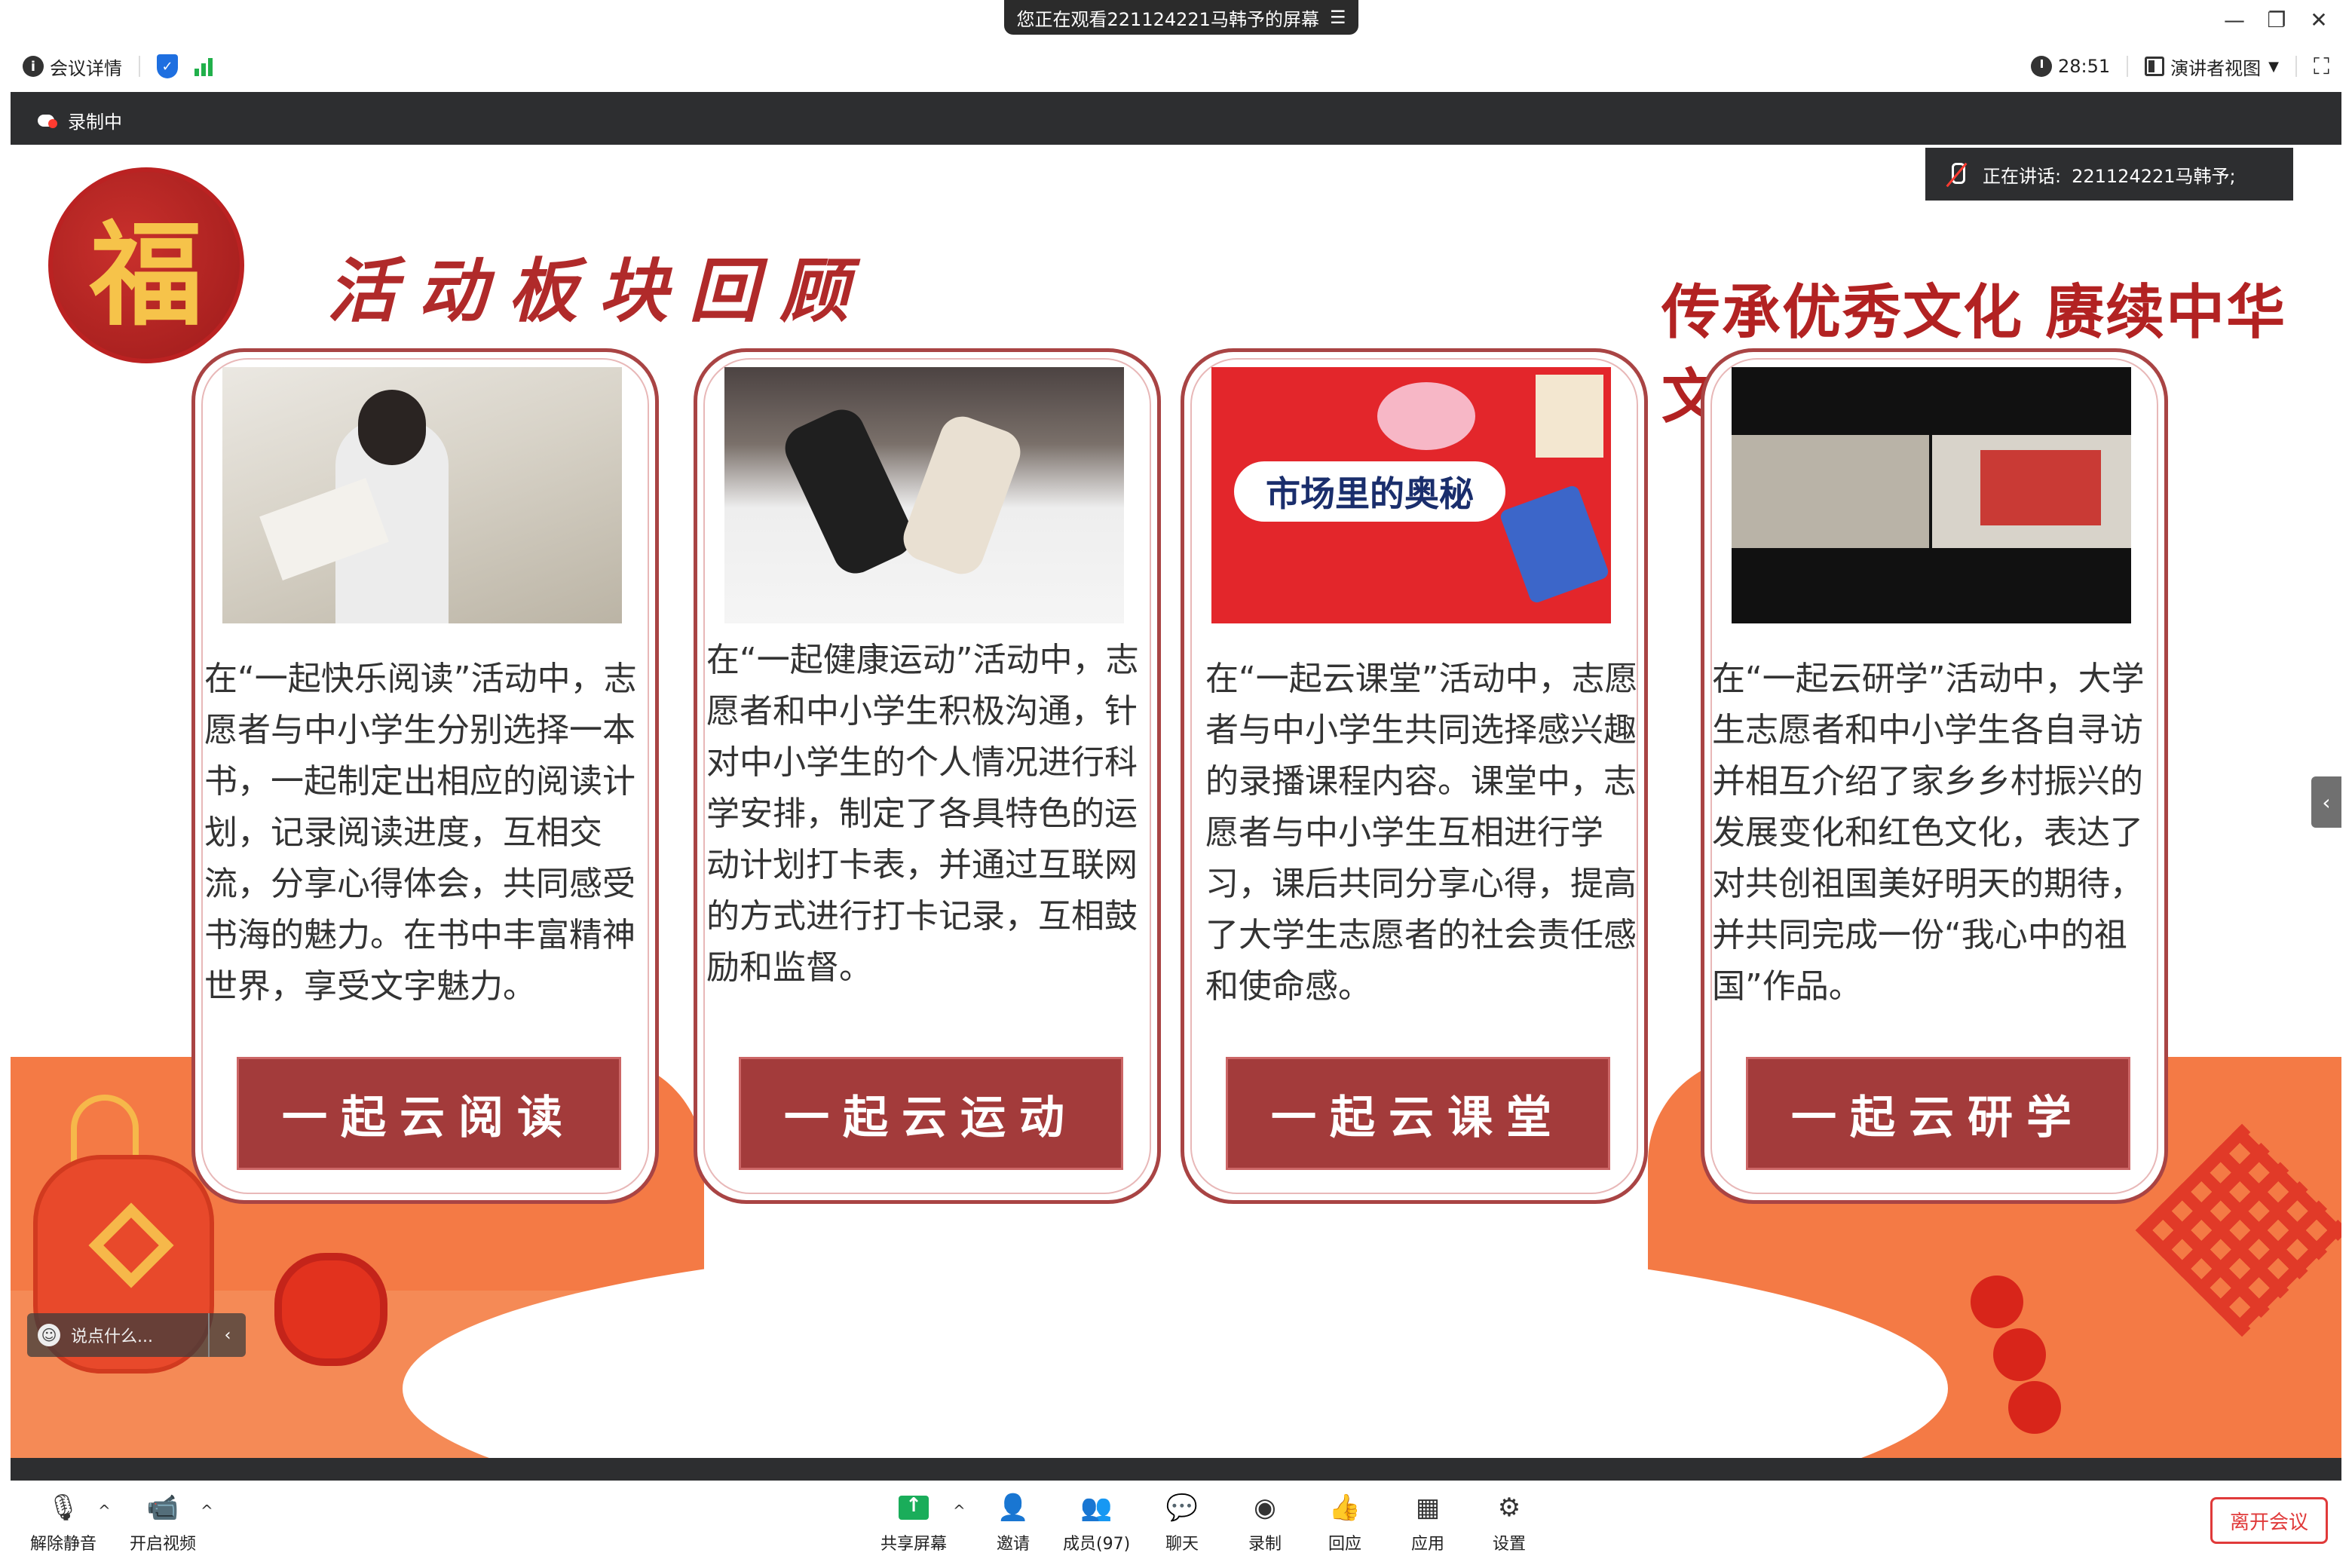 The height and width of the screenshot is (1568, 2352). I want to click on apps-grid-icon: ▦, so click(1428, 1508).